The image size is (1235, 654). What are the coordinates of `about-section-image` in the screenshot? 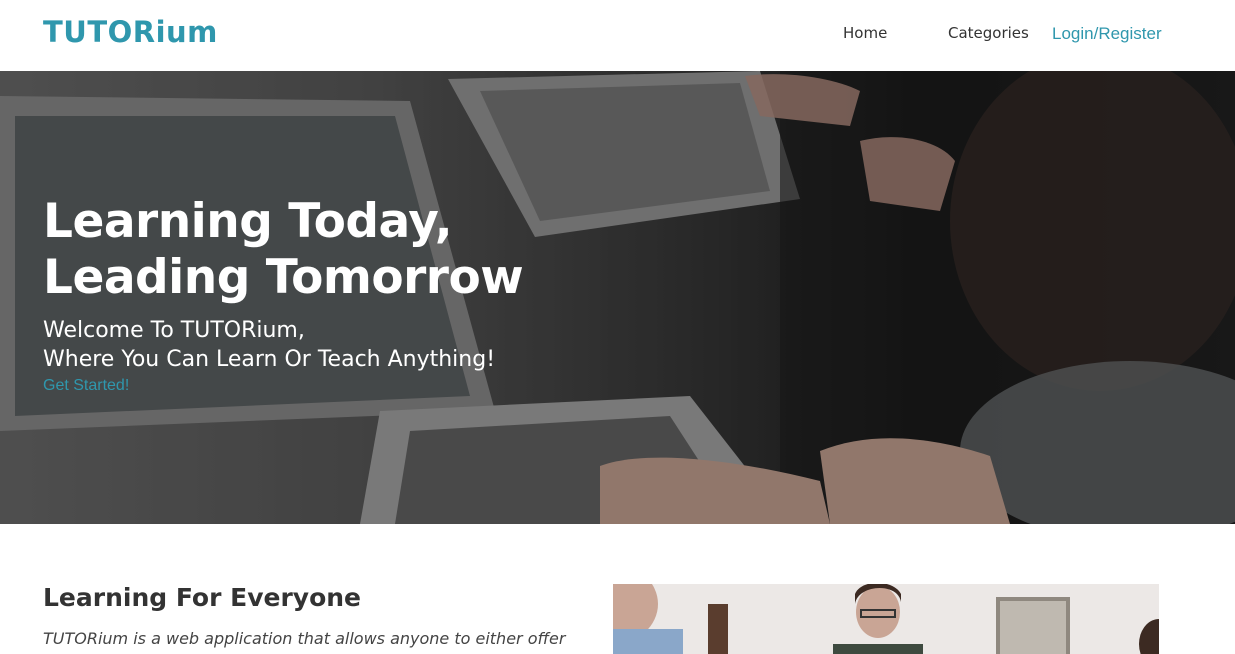 It's located at (886, 619).